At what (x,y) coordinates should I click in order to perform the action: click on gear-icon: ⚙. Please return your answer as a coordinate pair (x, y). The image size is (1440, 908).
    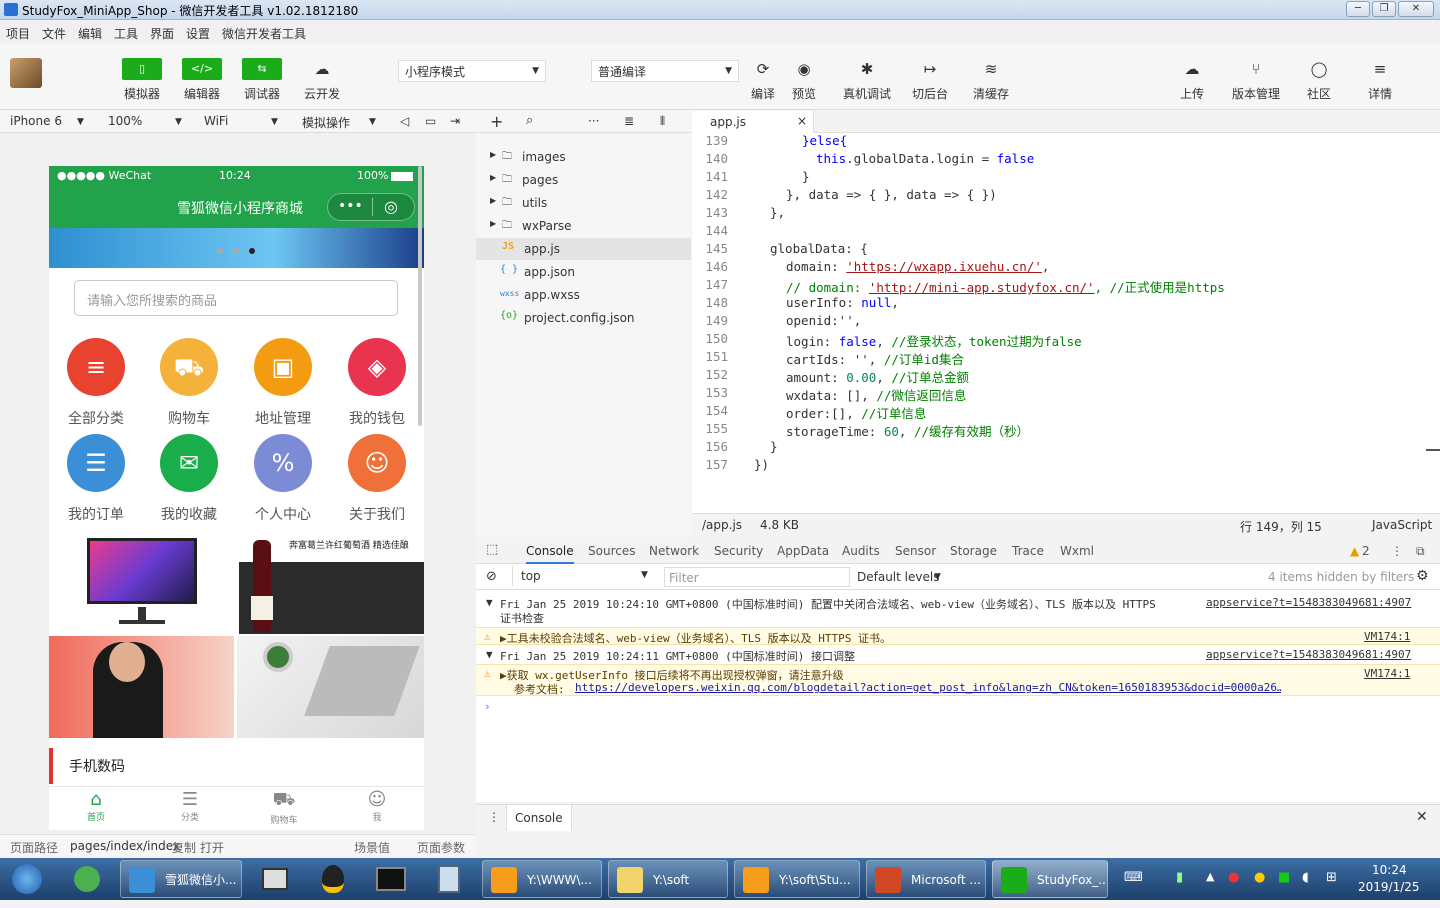
    Looking at the image, I should click on (1422, 576).